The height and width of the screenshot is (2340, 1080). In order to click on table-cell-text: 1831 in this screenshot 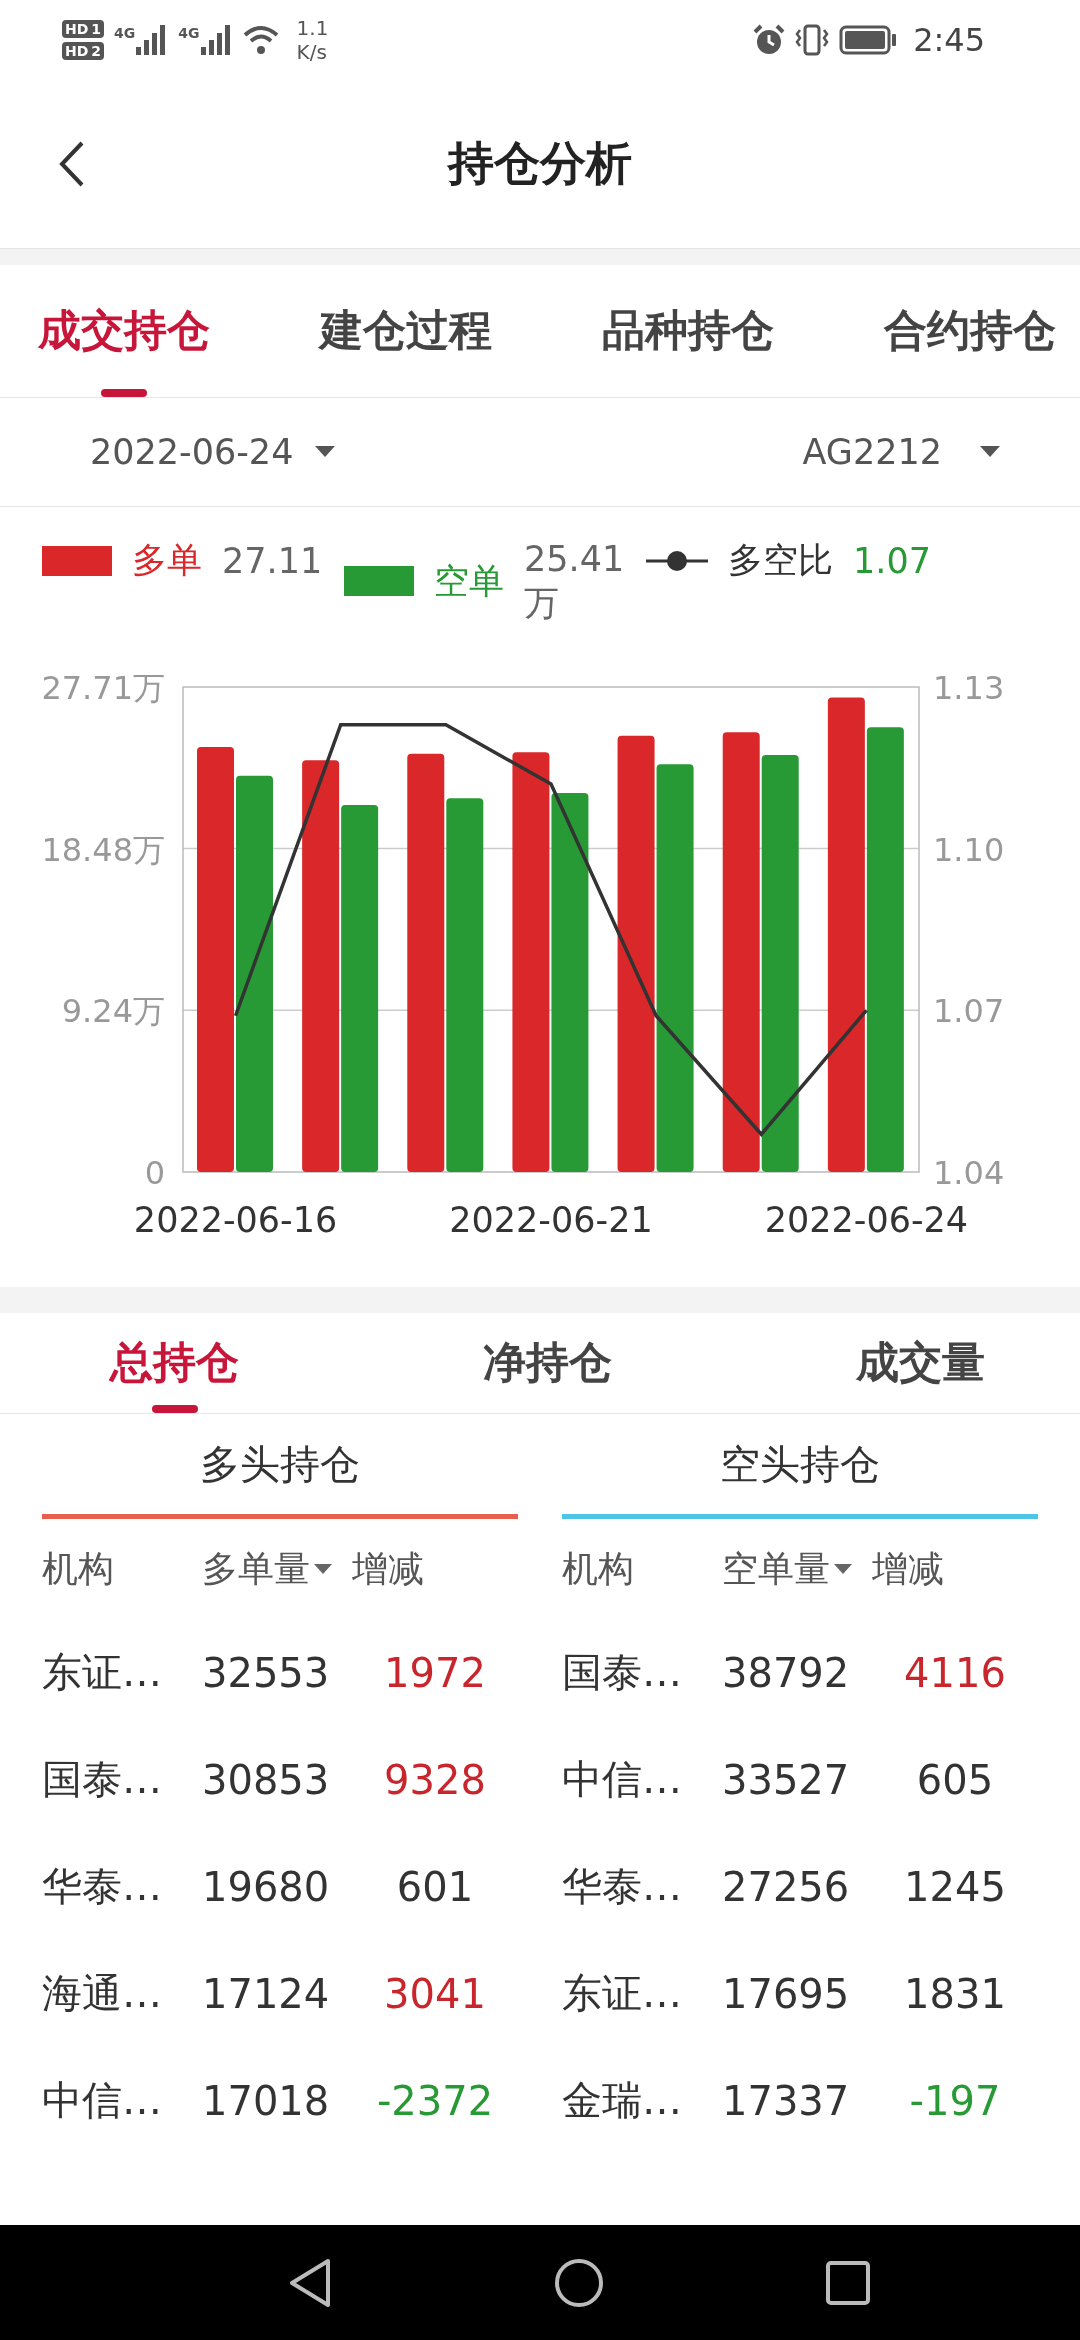, I will do `click(955, 1993)`.